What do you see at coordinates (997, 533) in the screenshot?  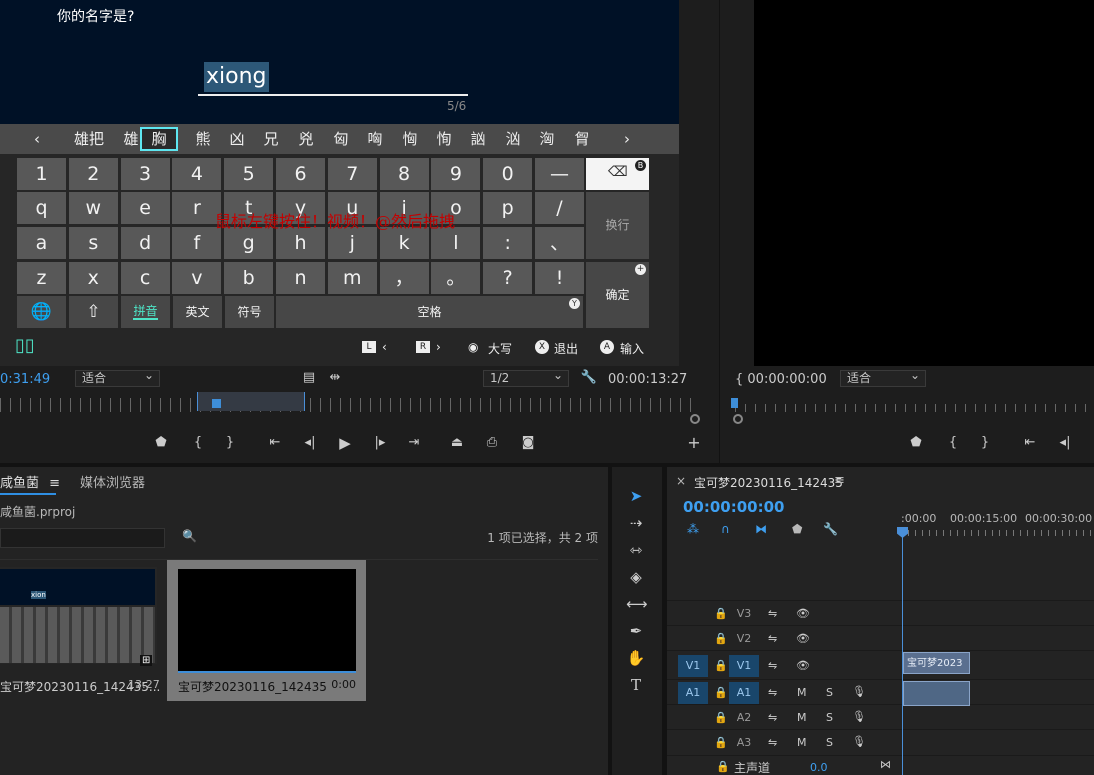 I see `timeline-ruler` at bounding box center [997, 533].